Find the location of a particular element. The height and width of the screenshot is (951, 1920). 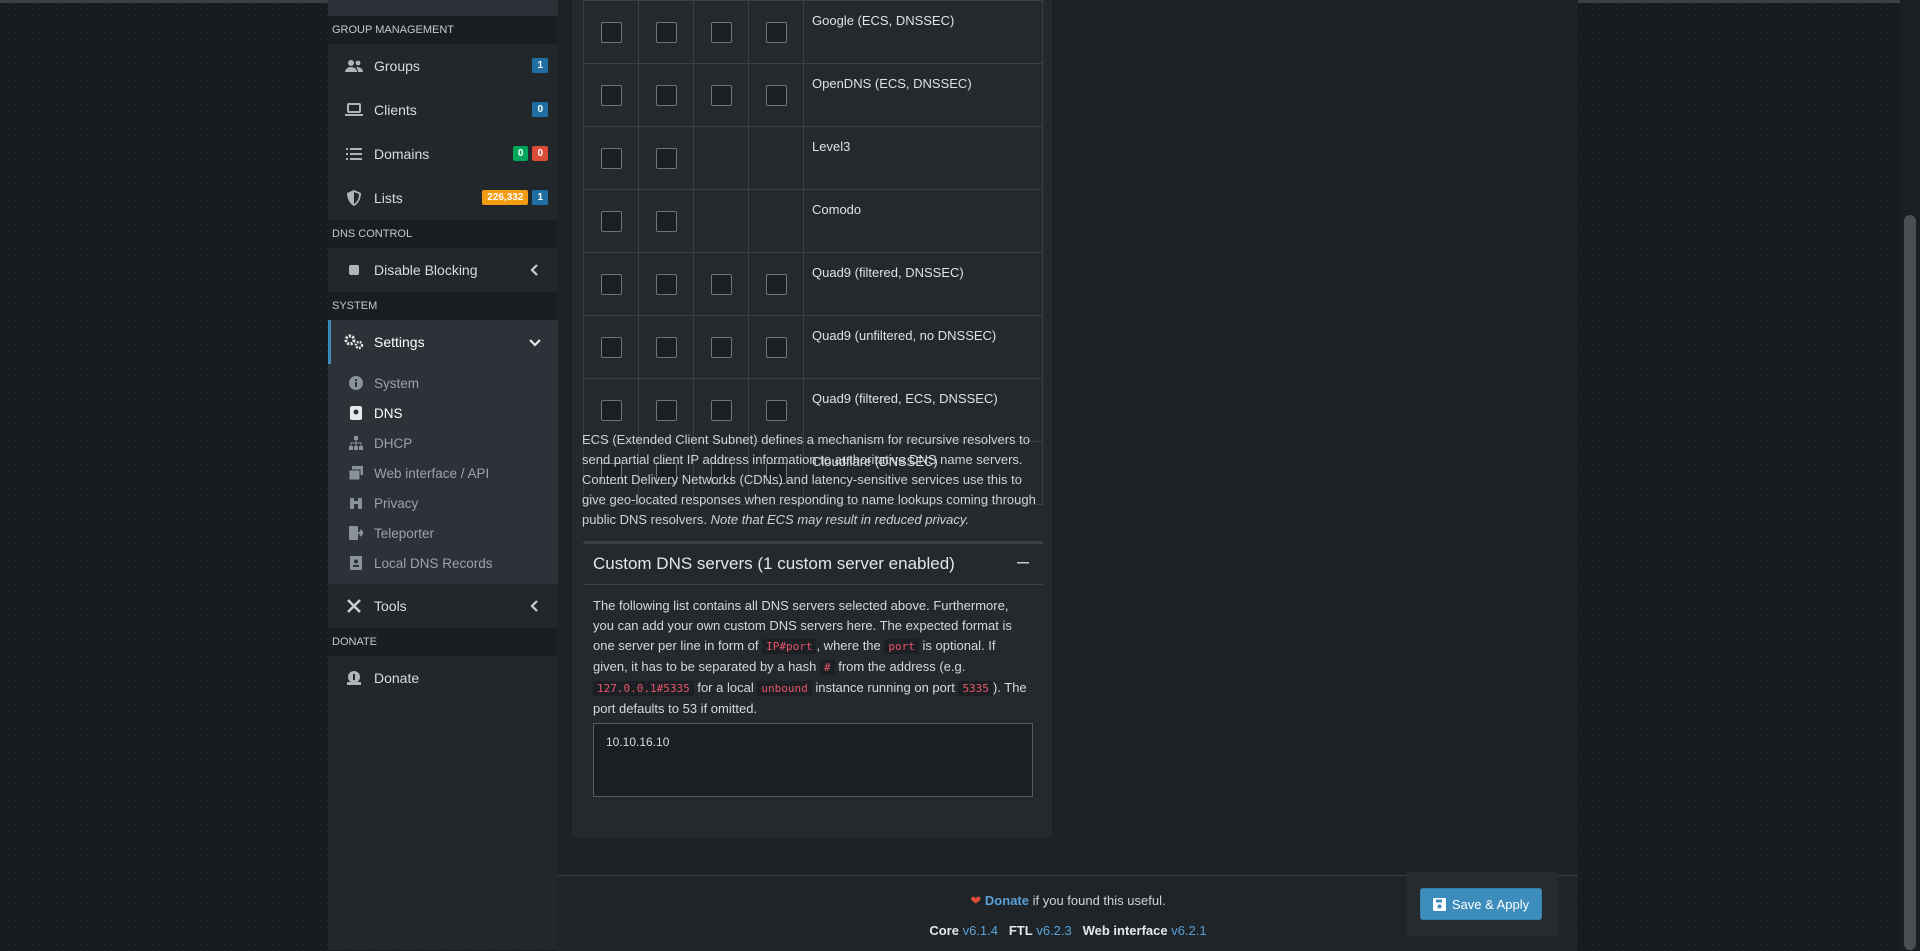

custom-dns-textarea: 10.10.16.10 is located at coordinates (813, 760).